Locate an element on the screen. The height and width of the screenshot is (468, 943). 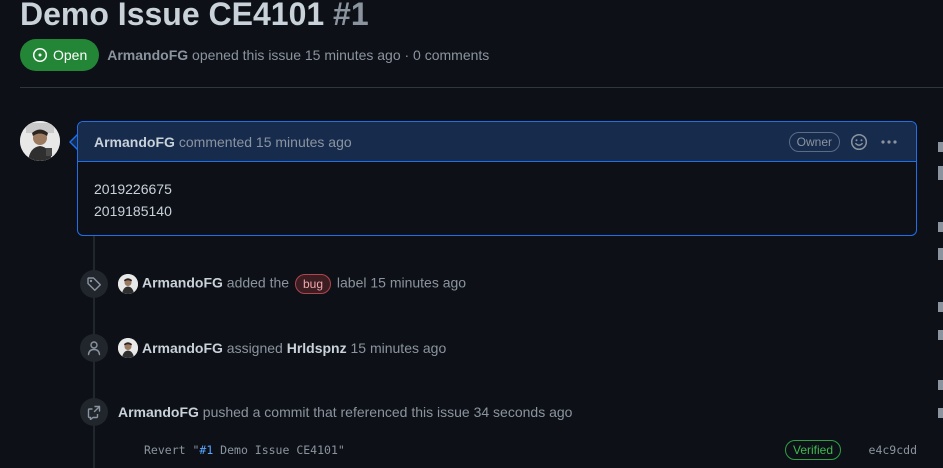
add-reaction-button is located at coordinates (859, 142).